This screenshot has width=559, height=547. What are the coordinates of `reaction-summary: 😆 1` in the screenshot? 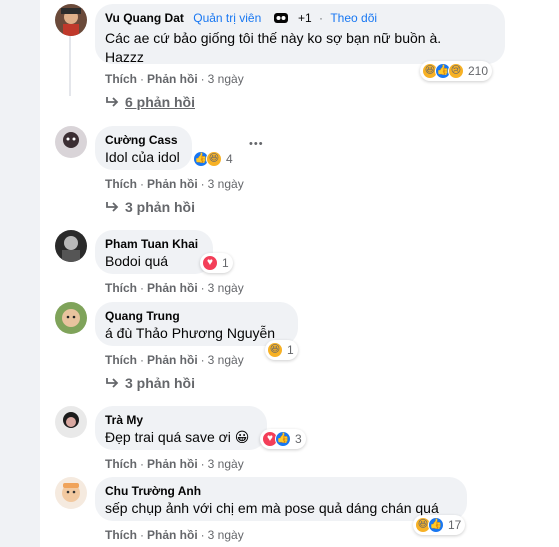 It's located at (281, 350).